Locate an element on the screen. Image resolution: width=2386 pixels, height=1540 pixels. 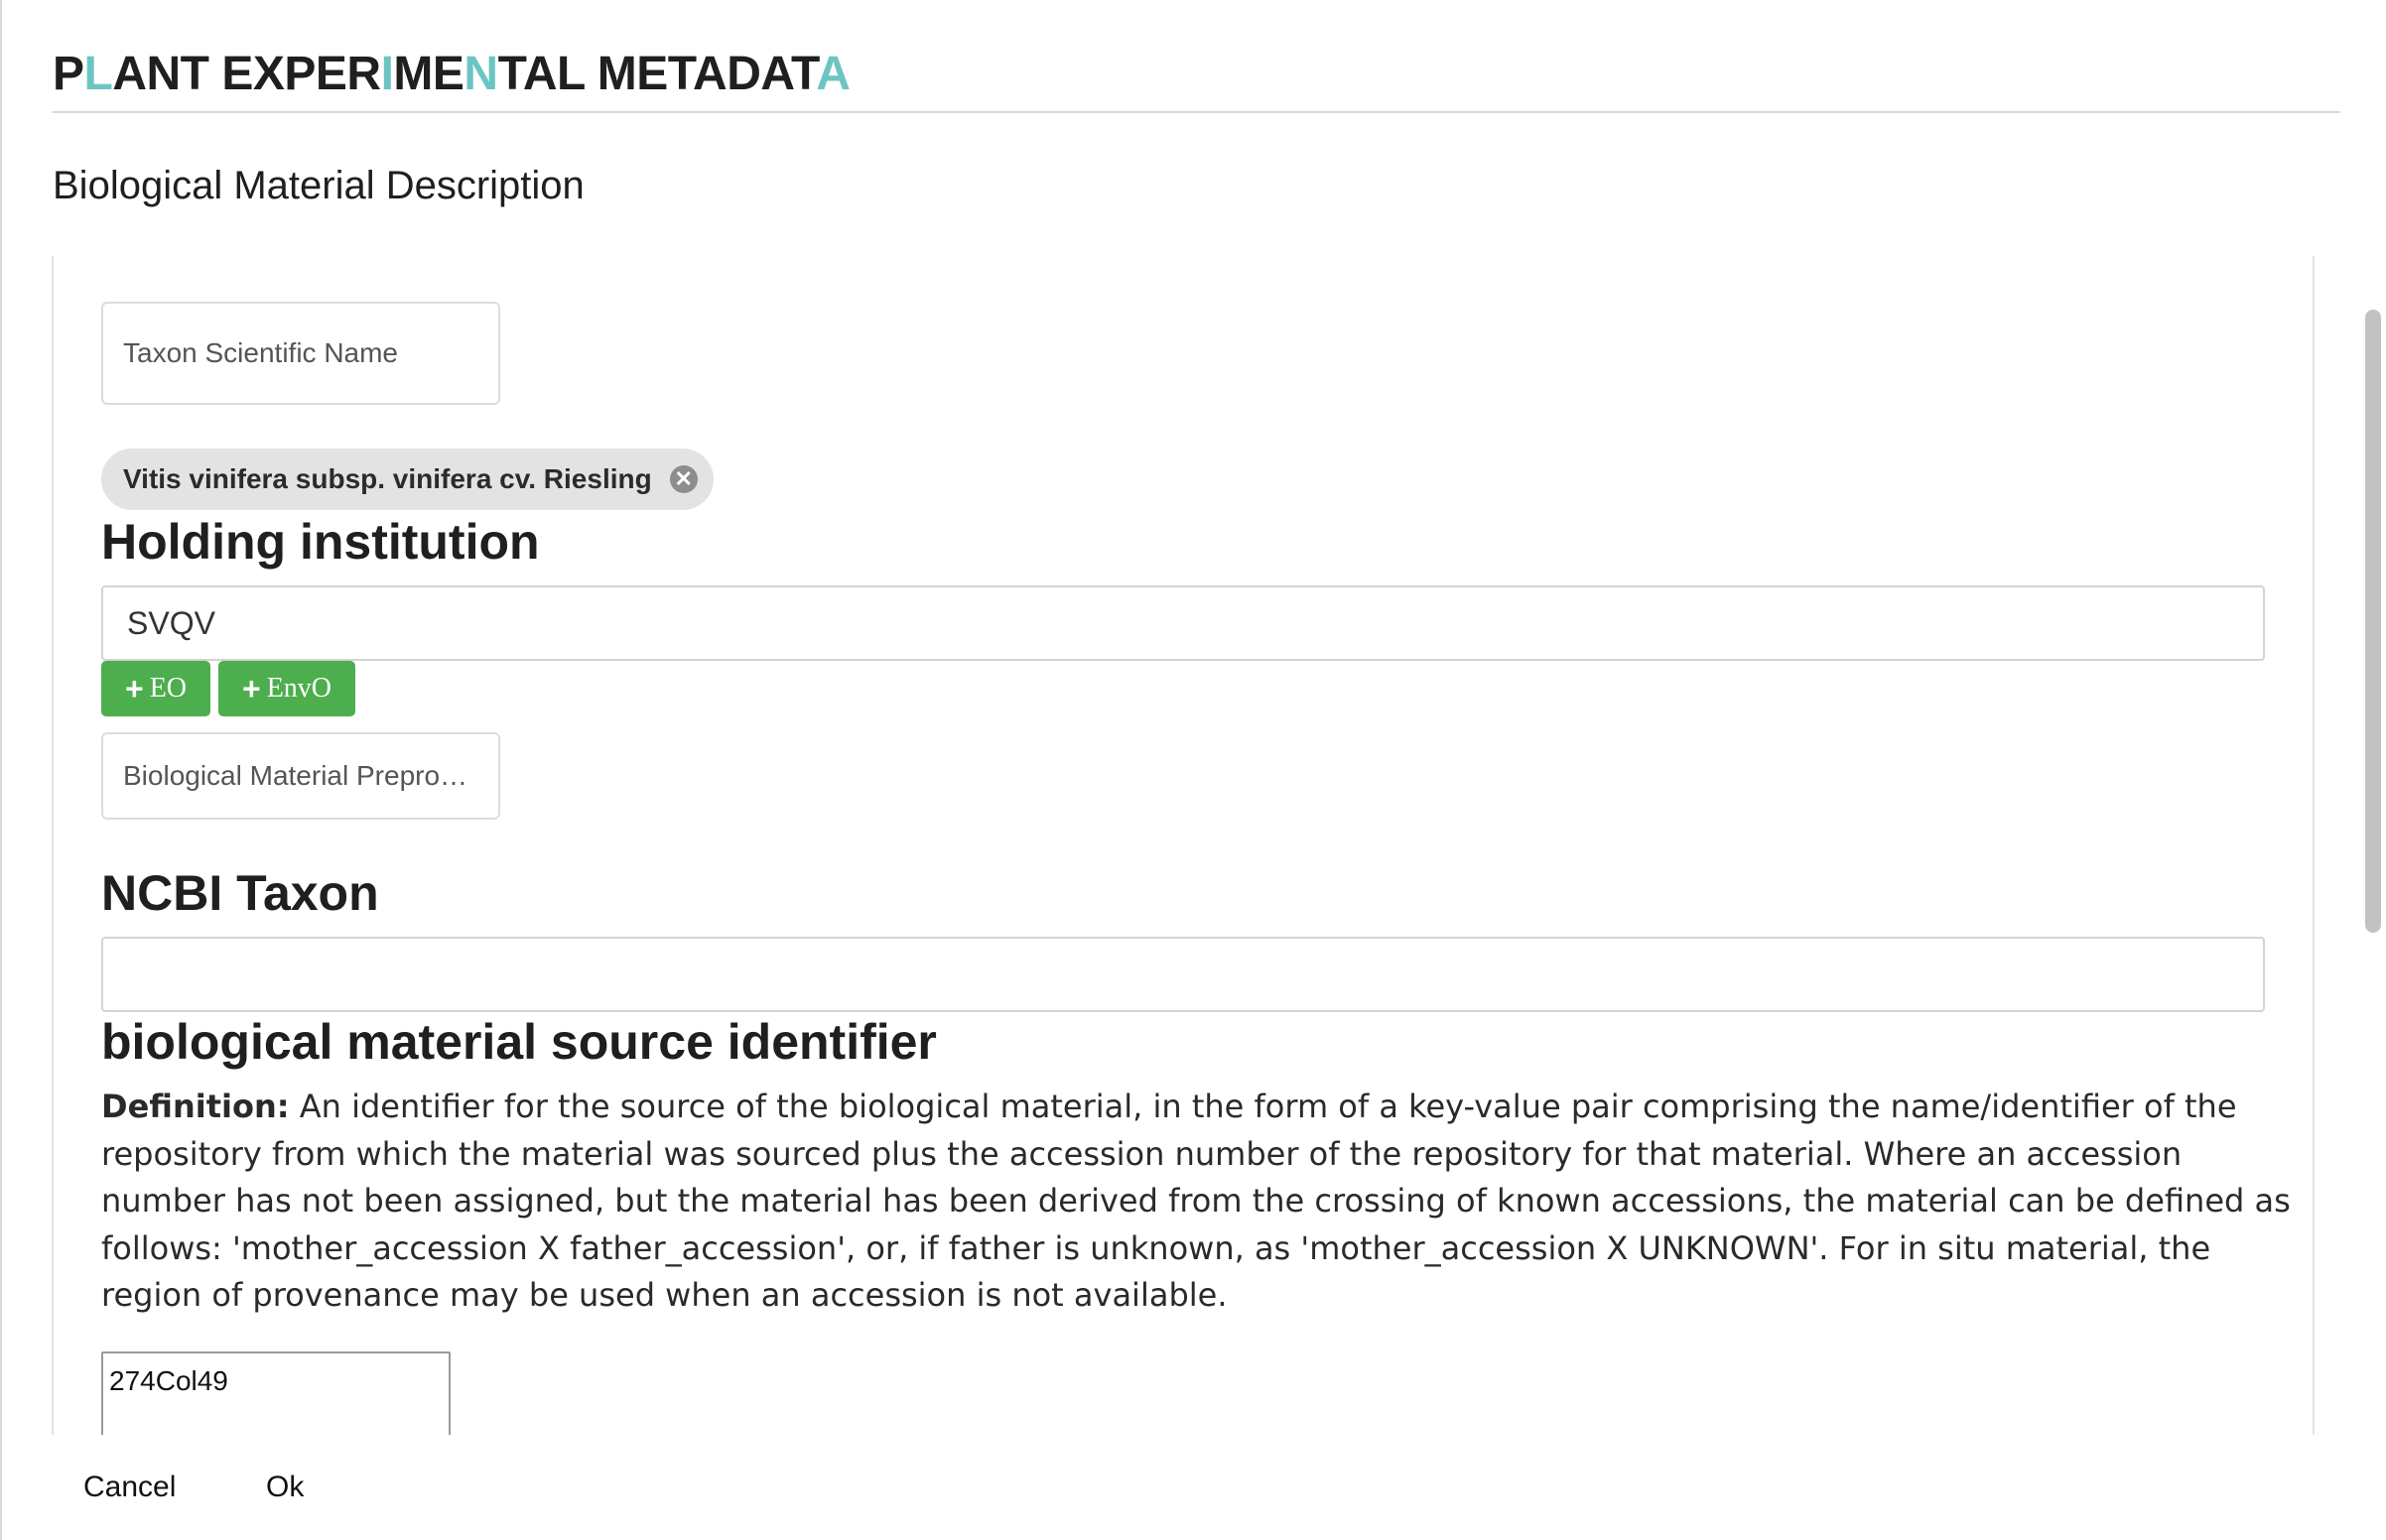
add-envo-button: + EnvO is located at coordinates (287, 688).